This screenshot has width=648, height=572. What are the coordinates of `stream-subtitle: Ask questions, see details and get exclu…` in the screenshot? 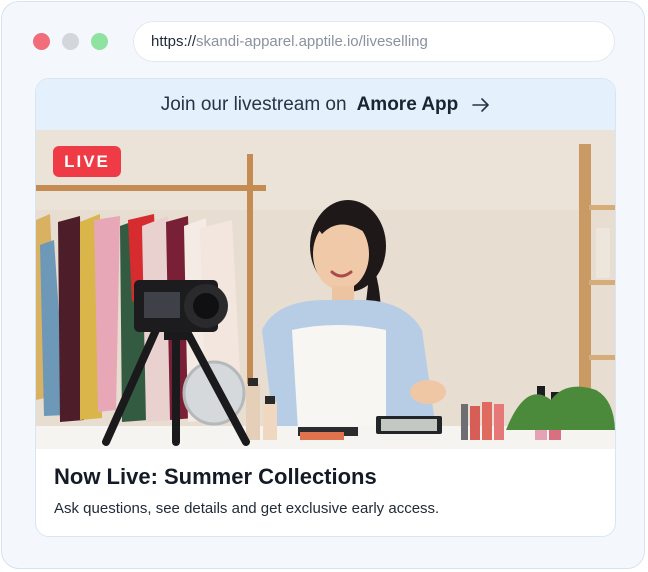 It's located at (247, 508).